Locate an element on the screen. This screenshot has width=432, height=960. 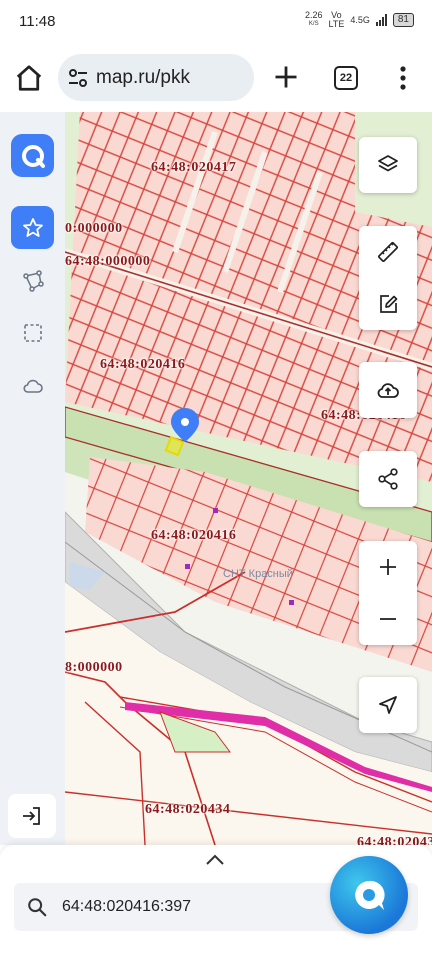
navigation-arrow-icon is located at coordinates (388, 705).